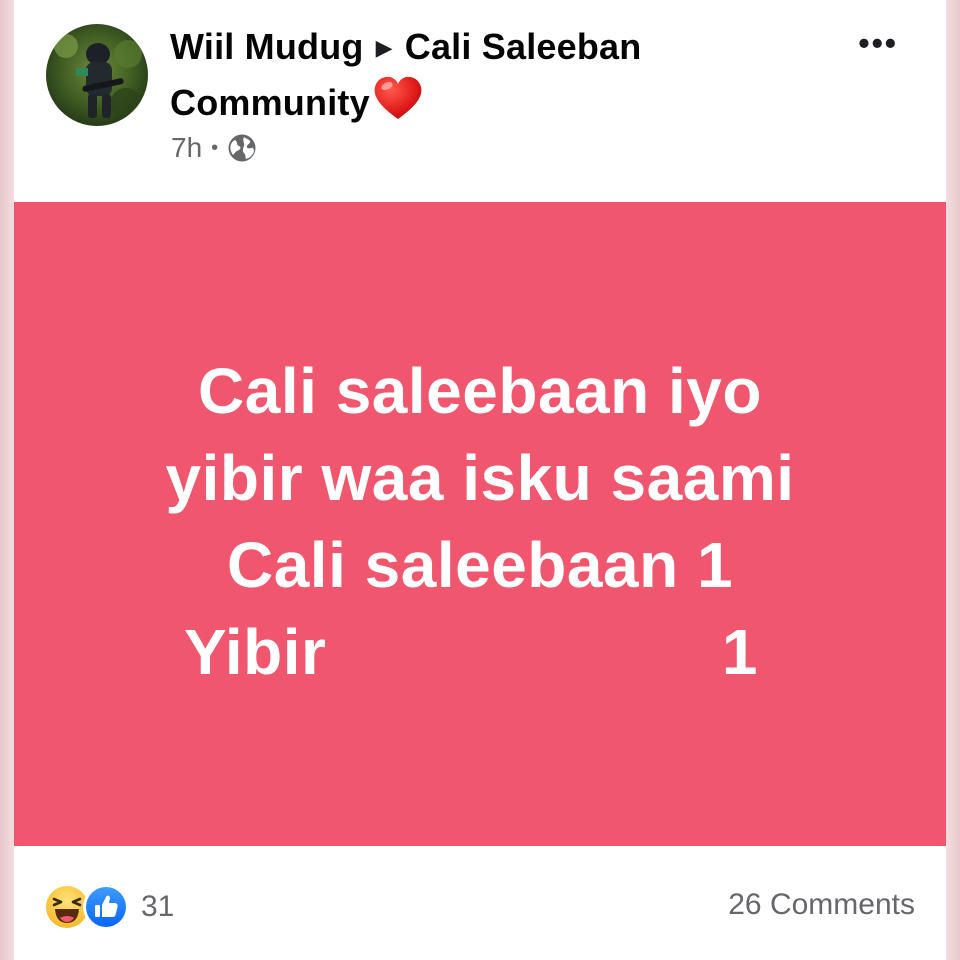 The image size is (960, 960). I want to click on play-arrow-icon: ▶, so click(384, 47).